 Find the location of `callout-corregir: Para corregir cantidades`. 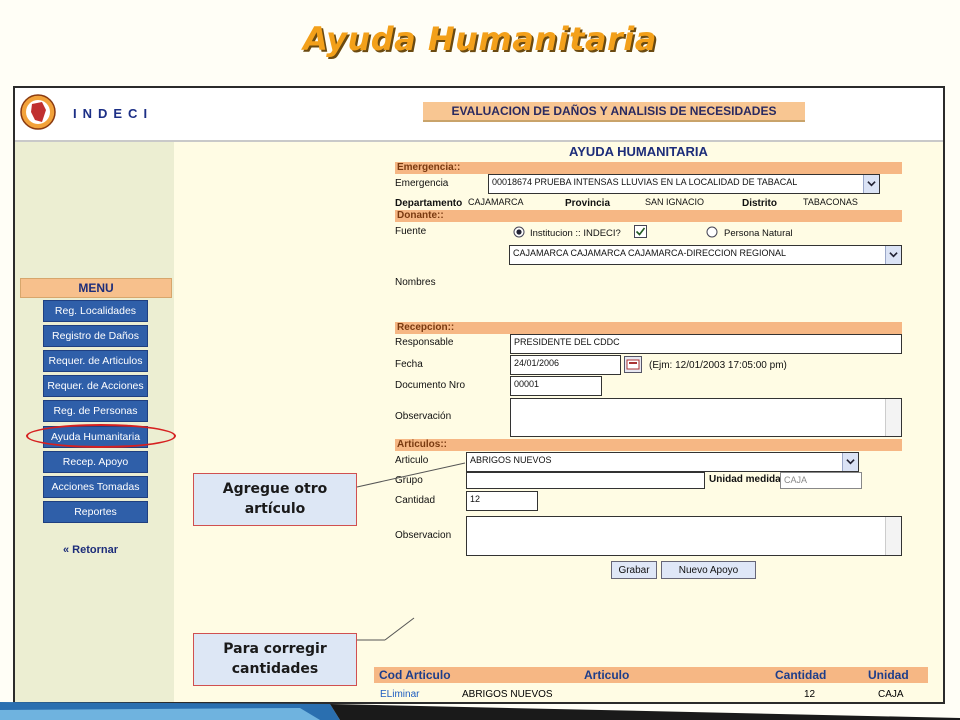

callout-corregir: Para corregir cantidades is located at coordinates (275, 659).